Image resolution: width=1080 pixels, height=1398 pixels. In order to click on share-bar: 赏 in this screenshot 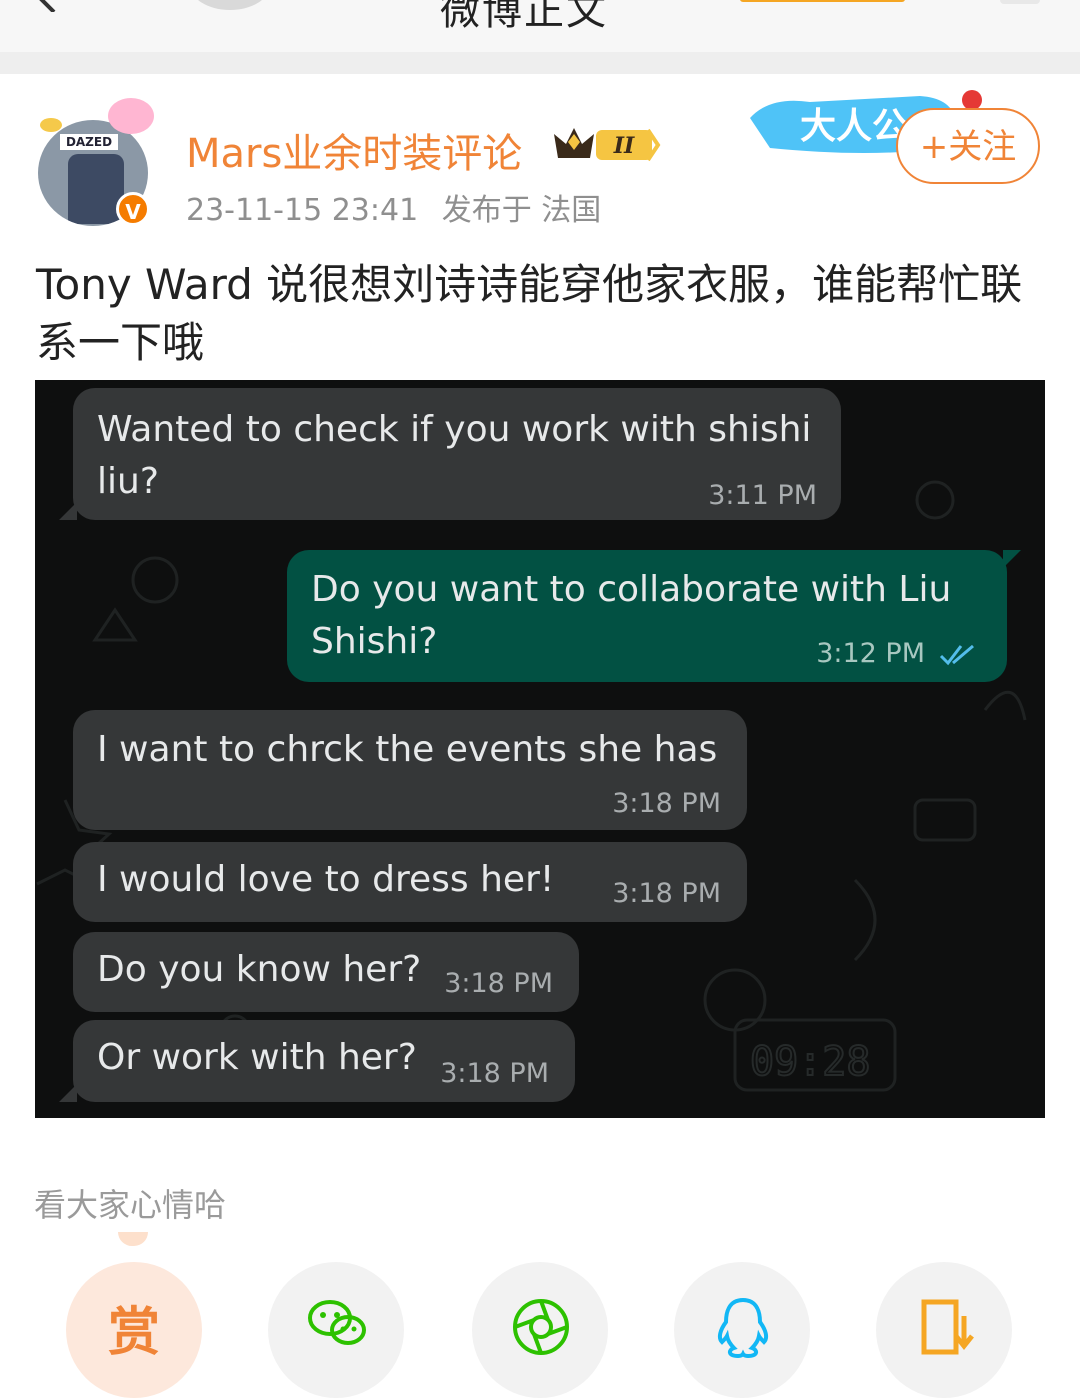, I will do `click(540, 1330)`.